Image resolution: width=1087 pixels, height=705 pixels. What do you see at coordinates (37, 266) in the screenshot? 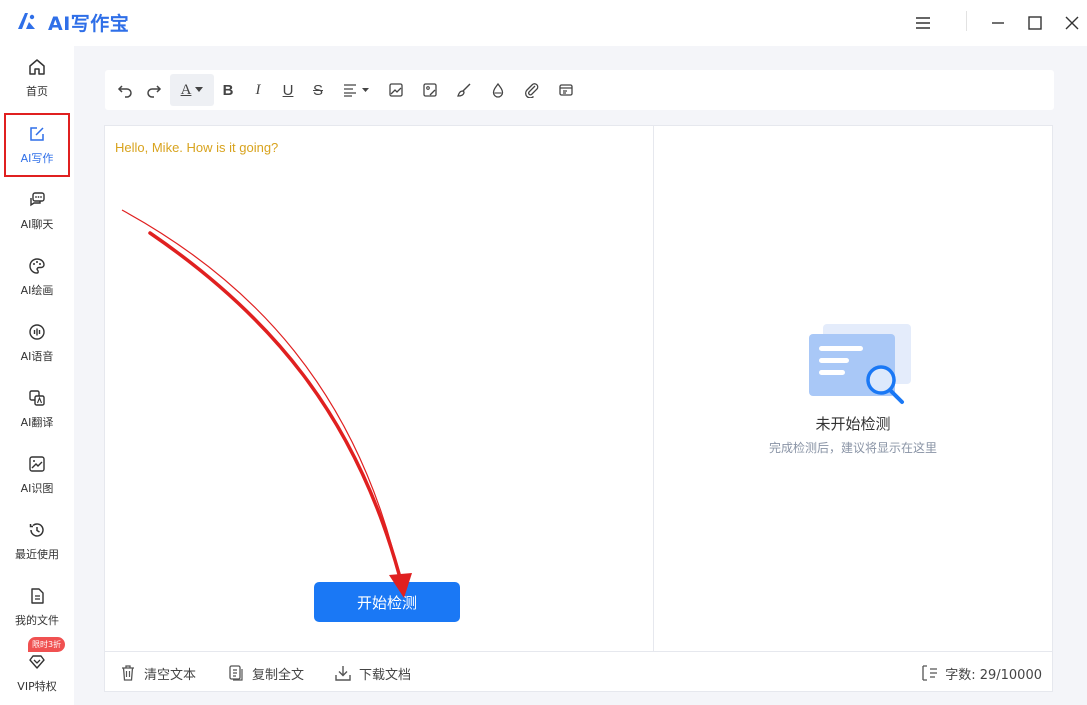
I see `palette-icon` at bounding box center [37, 266].